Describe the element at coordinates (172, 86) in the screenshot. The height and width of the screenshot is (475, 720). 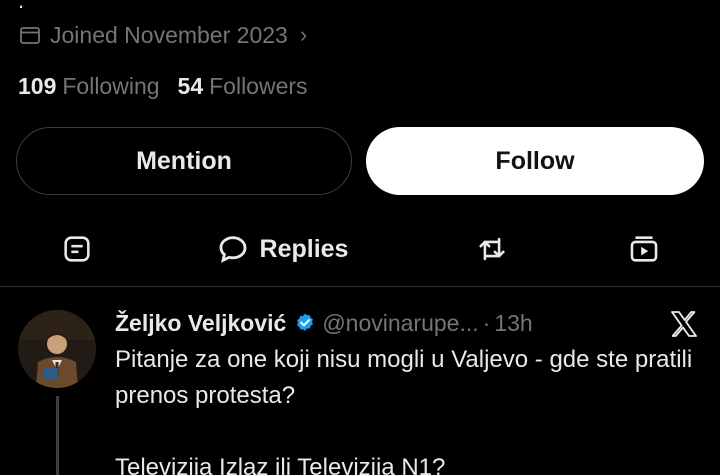
I see `follow-stats: 109 Following 54 Followers` at that location.